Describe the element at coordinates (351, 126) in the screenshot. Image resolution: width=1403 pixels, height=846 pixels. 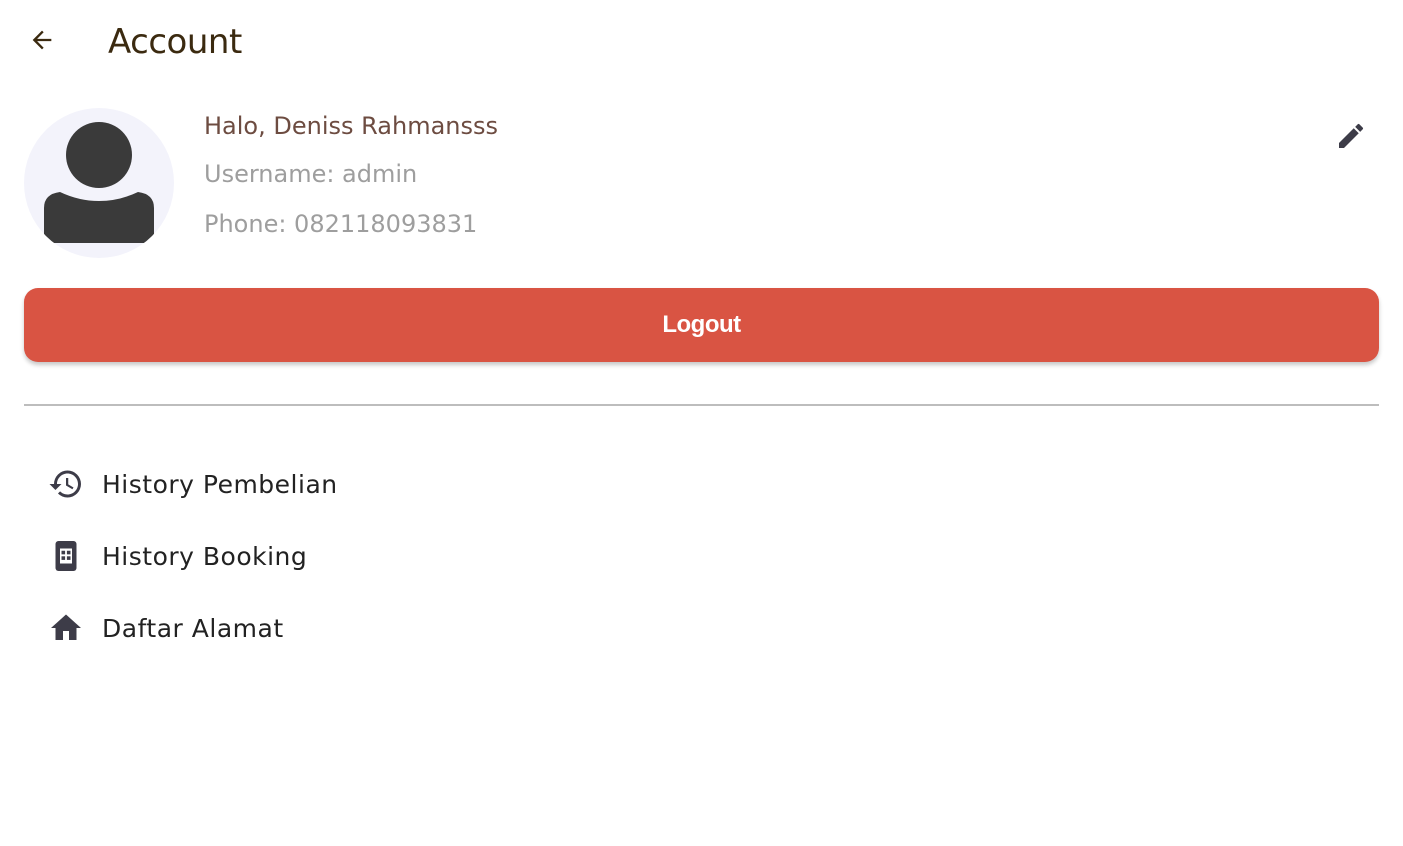
I see `greeting-text: Halo, Deniss Rahmansss` at that location.